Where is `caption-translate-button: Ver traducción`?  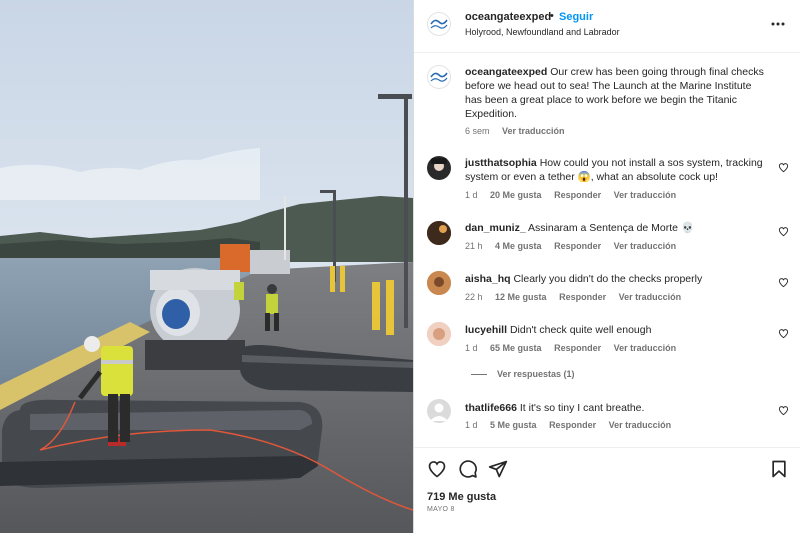 caption-translate-button: Ver traducción is located at coordinates (533, 131).